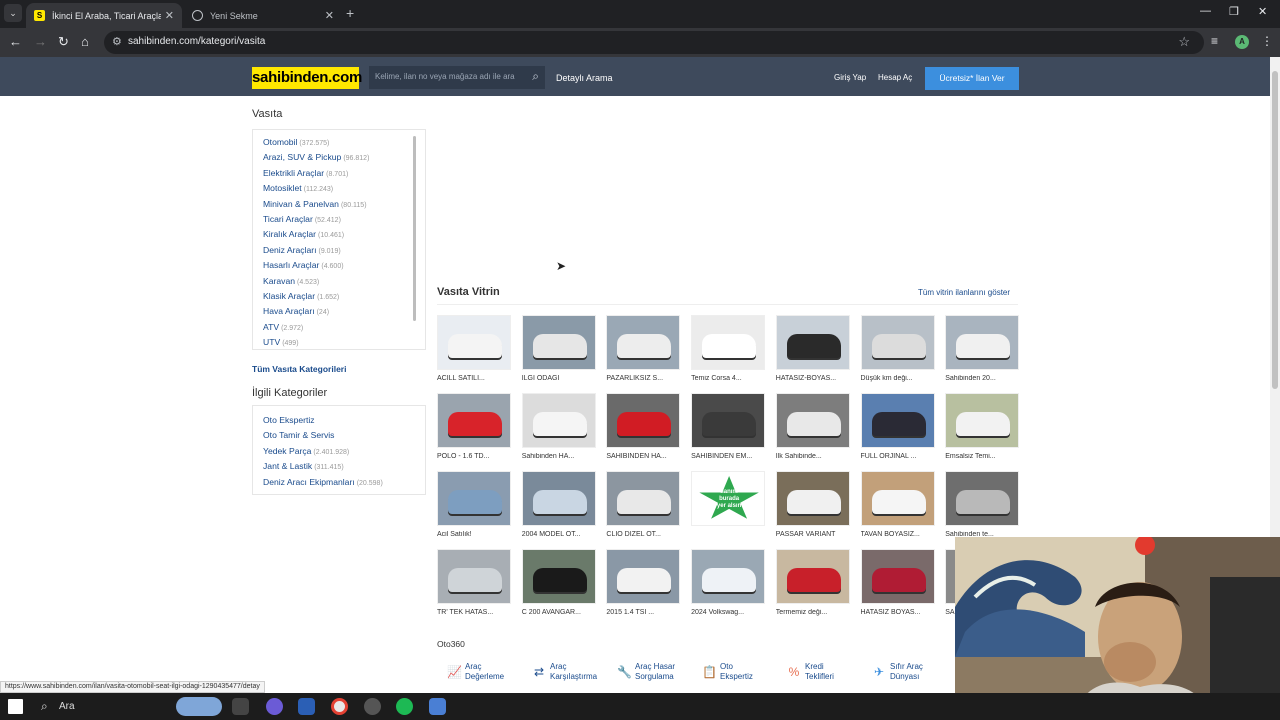 The height and width of the screenshot is (720, 1280). I want to click on category-item: Karavan (4.523), so click(316, 283).